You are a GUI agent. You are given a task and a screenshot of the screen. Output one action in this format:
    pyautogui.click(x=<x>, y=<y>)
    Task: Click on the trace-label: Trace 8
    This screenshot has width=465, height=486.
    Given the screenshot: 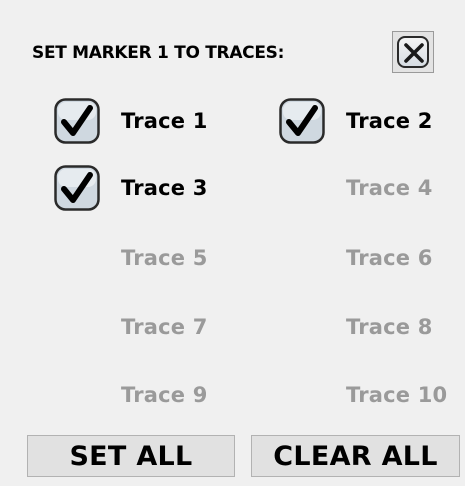 What is the action you would take?
    pyautogui.click(x=389, y=327)
    